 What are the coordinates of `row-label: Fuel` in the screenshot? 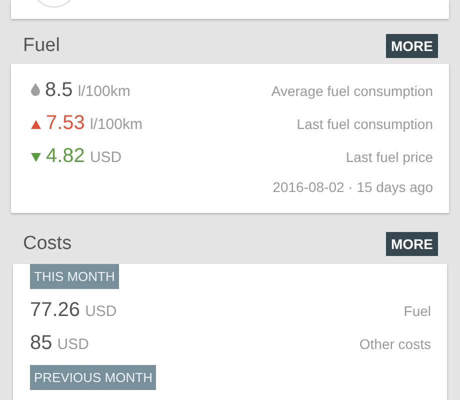 It's located at (417, 310).